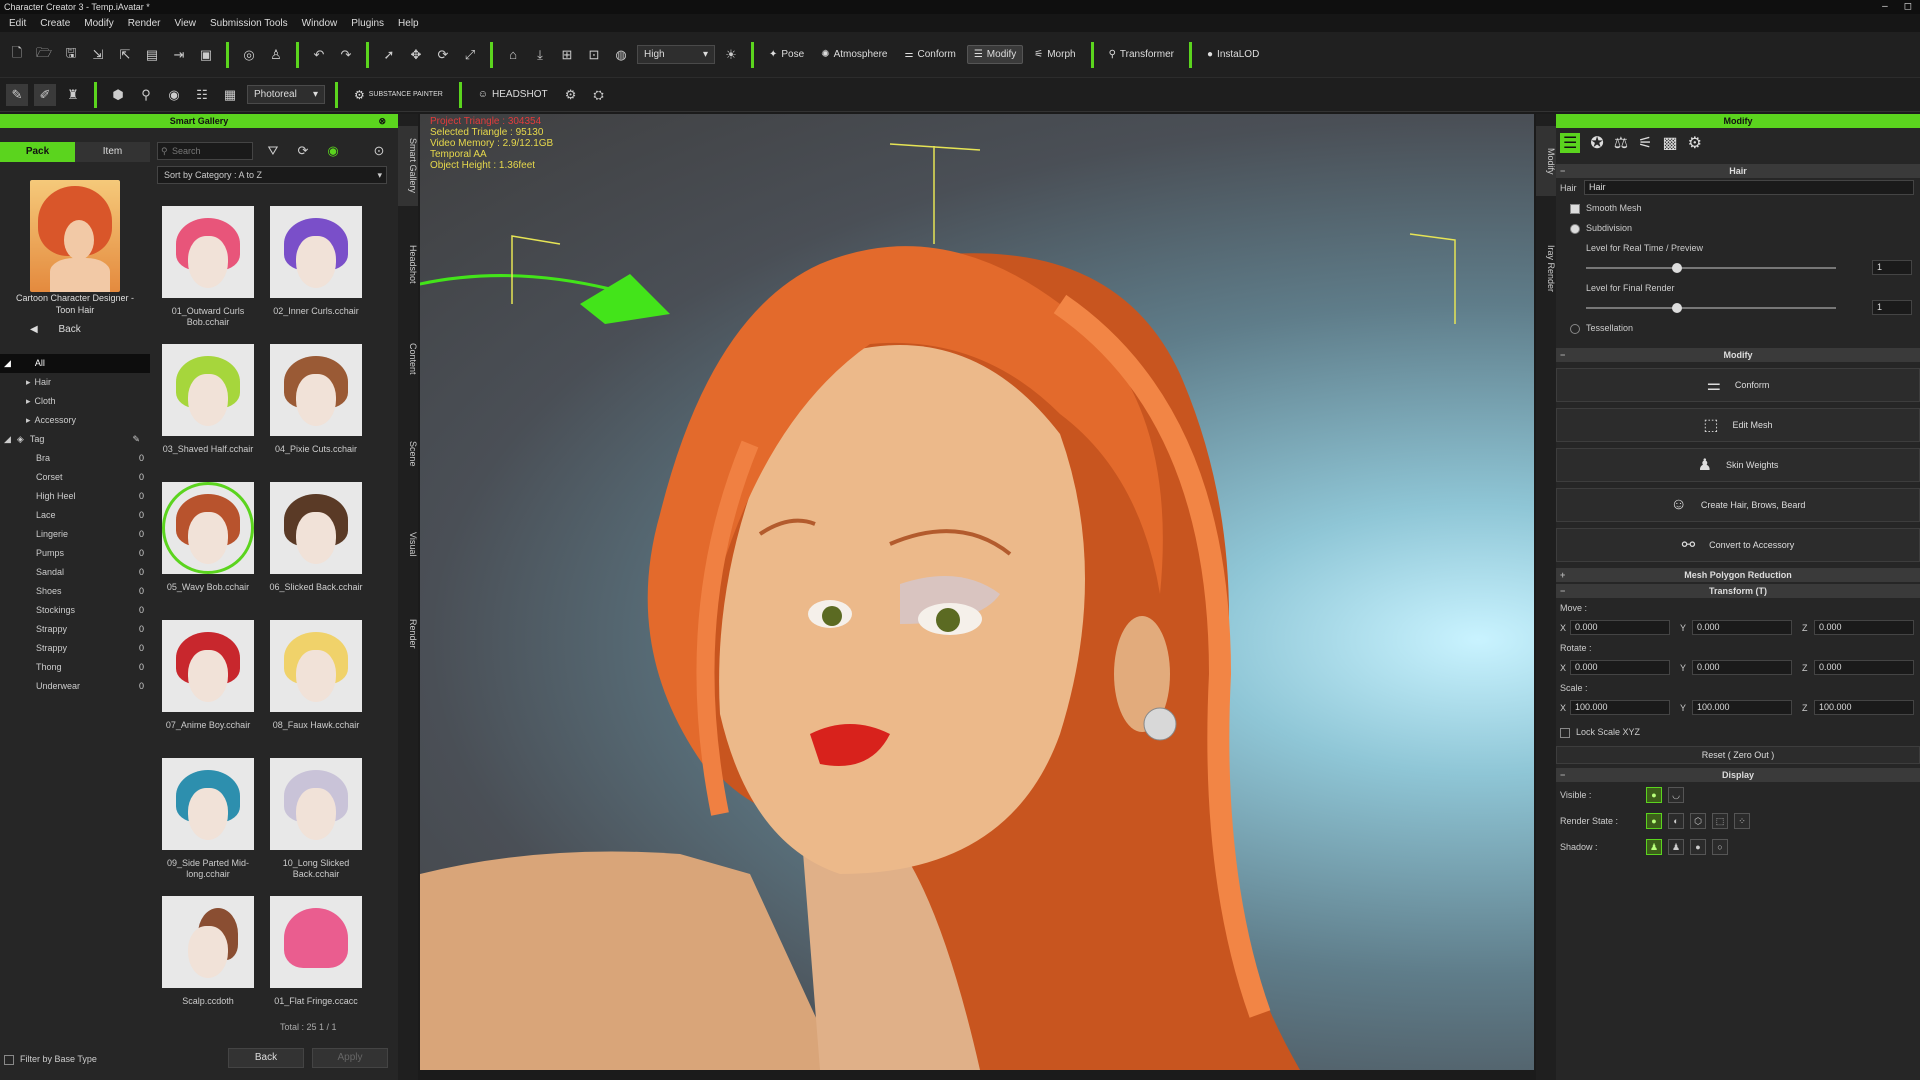 The image size is (1920, 1080). What do you see at coordinates (1711, 268) in the screenshot?
I see `level-realtime-slider` at bounding box center [1711, 268].